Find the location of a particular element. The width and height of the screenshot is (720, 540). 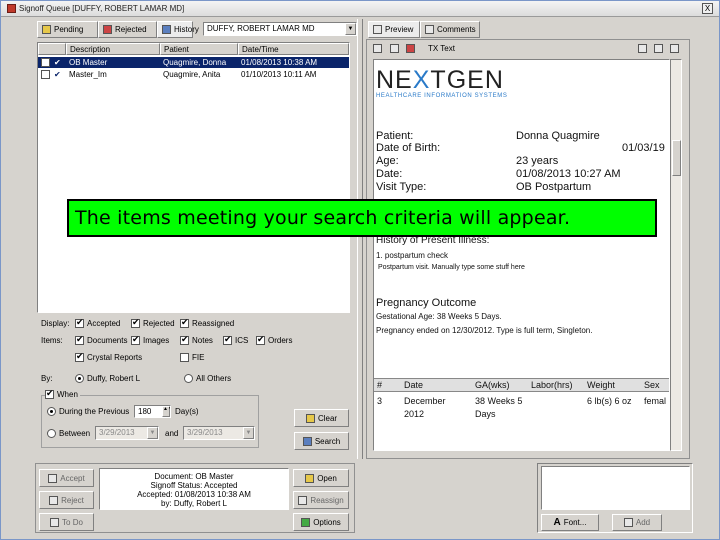

between-label: Between is located at coordinates (75, 433).